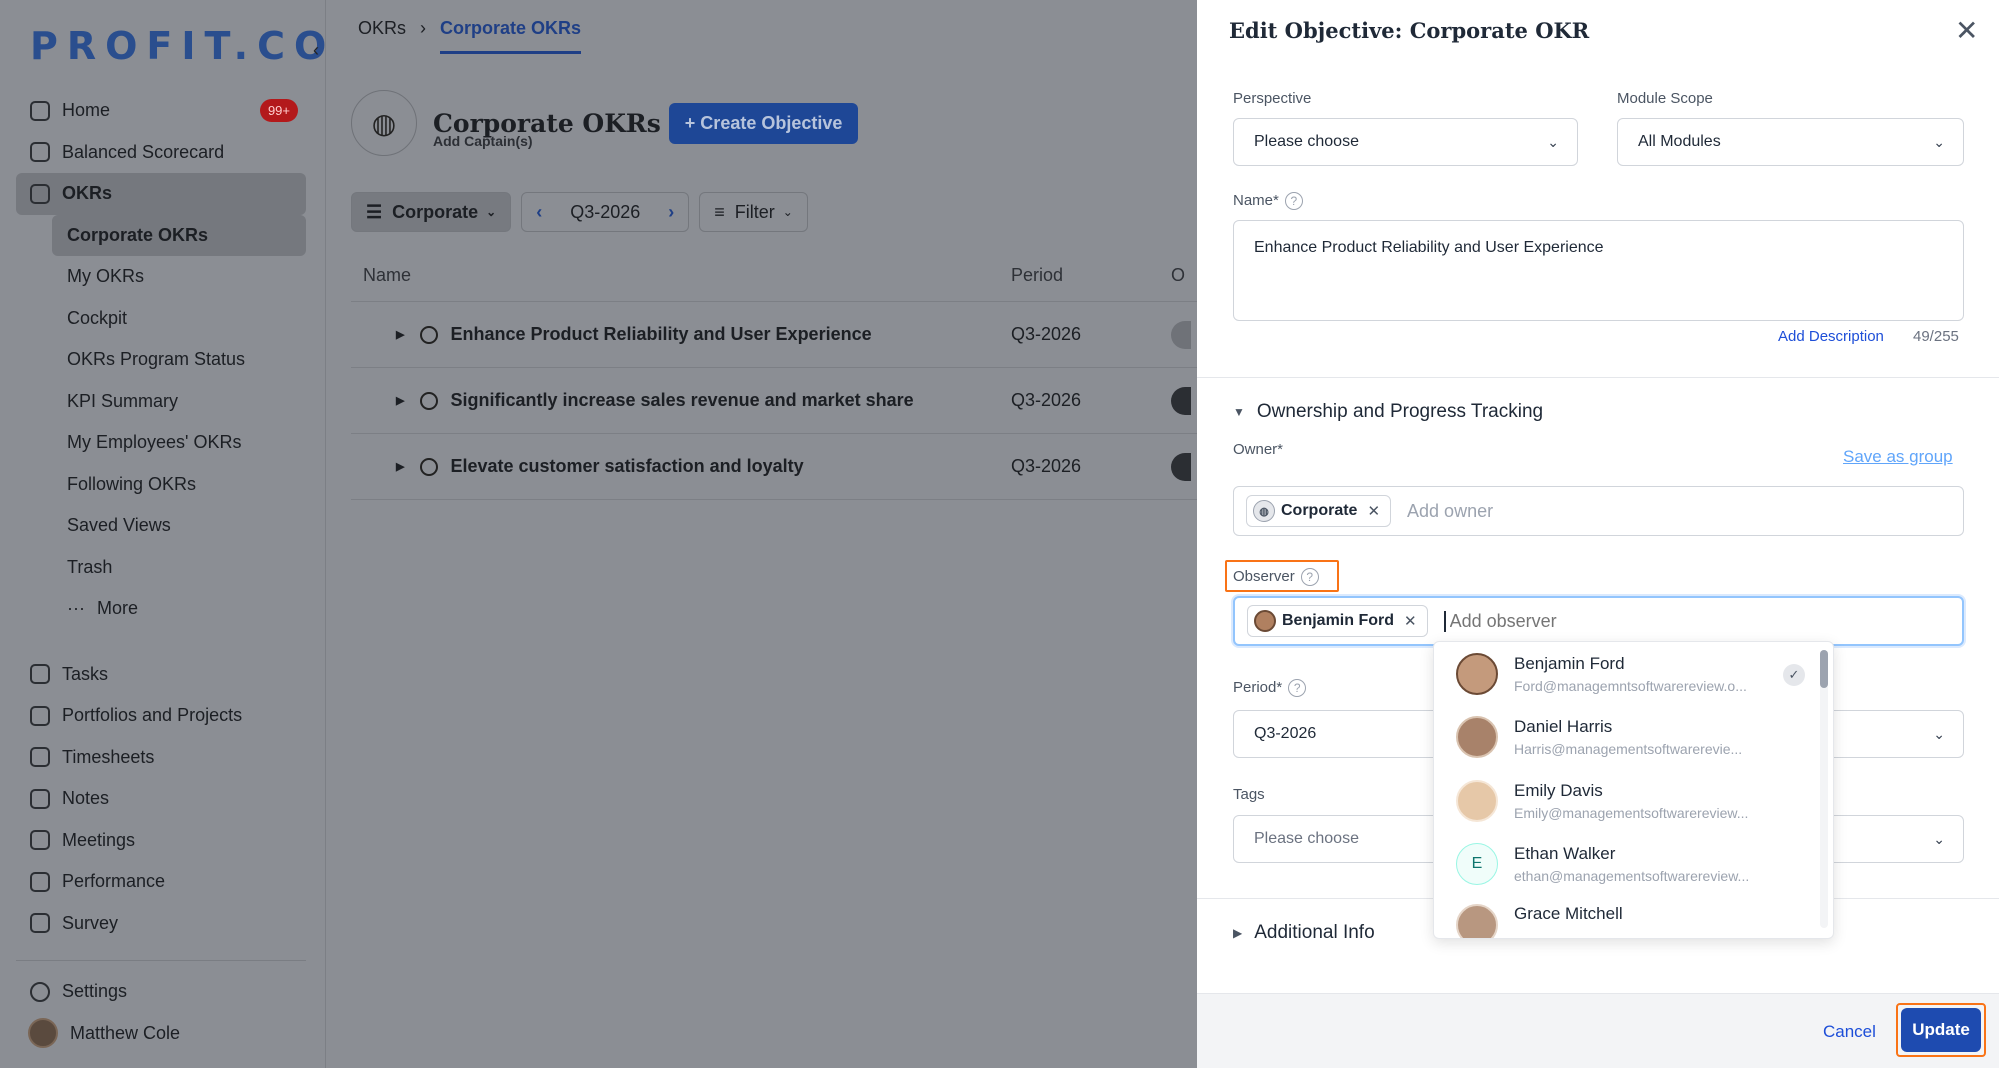 The height and width of the screenshot is (1068, 1999). Describe the element at coordinates (161, 1034) in the screenshot. I see `user-profile: Matthew Cole` at that location.